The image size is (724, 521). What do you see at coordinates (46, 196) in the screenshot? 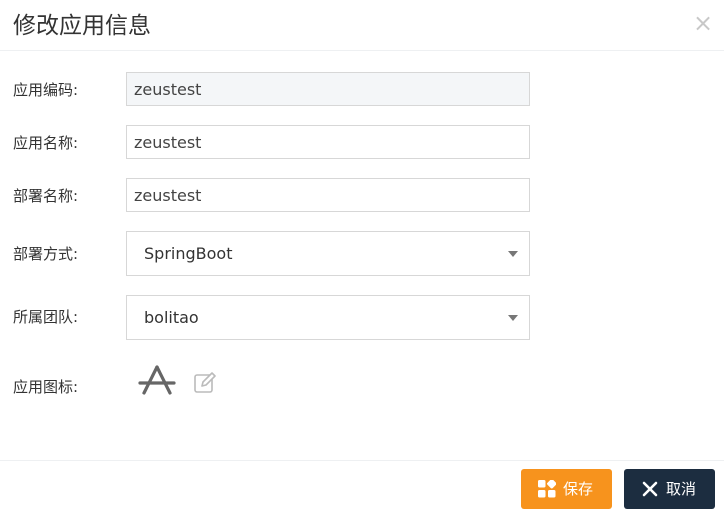
I see `deploy-name-label: 部署名称:` at bounding box center [46, 196].